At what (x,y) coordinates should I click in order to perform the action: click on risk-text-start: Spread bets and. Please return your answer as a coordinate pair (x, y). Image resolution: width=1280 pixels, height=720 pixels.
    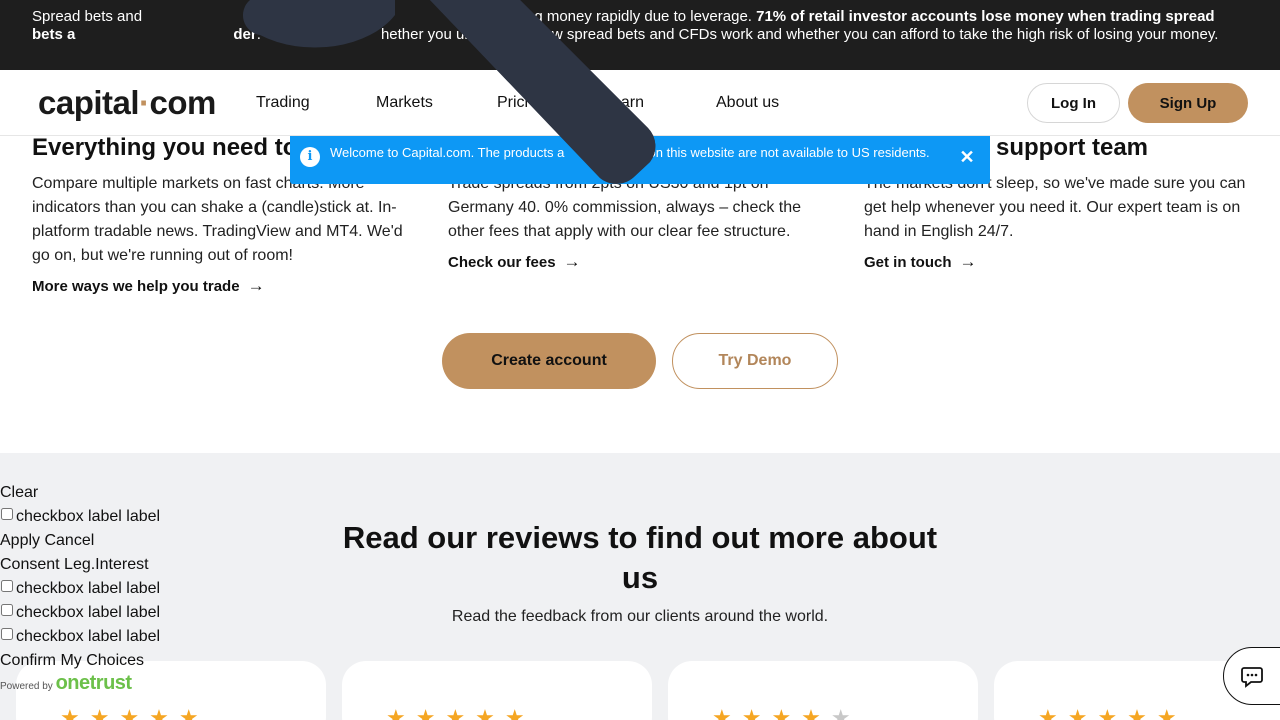
    Looking at the image, I should click on (87, 16).